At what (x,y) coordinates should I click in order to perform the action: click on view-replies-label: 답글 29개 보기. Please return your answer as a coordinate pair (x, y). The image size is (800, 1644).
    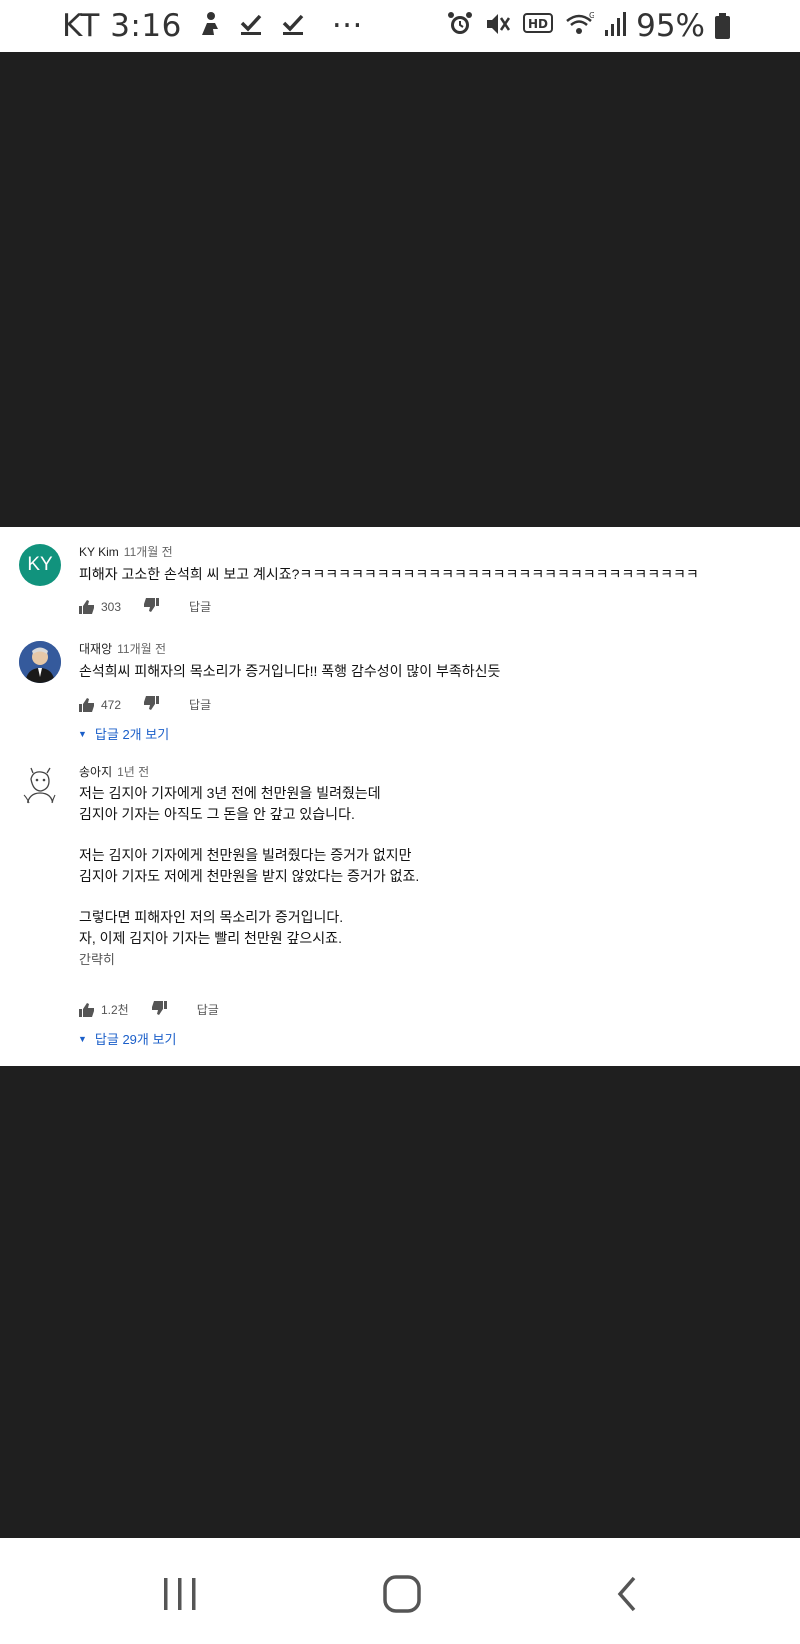
    Looking at the image, I should click on (135, 1039).